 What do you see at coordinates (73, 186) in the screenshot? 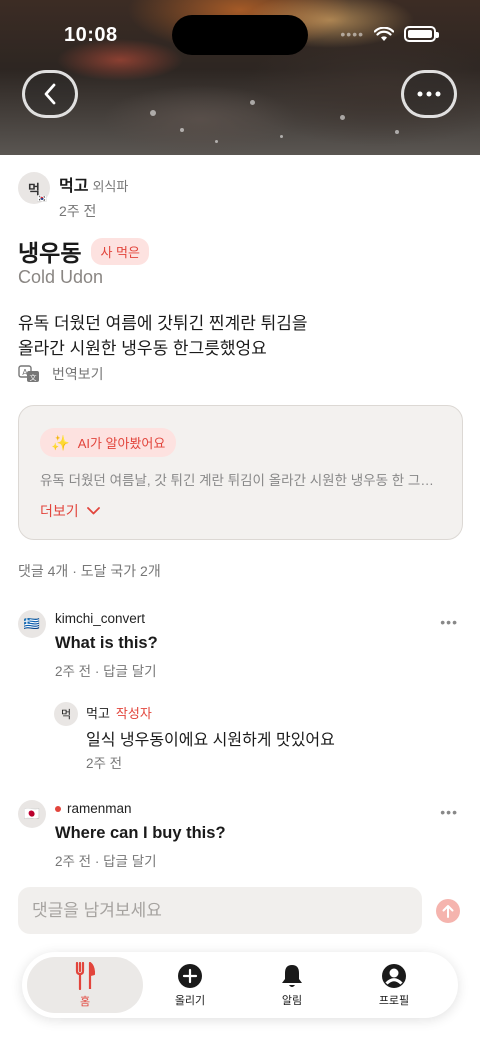
I see `author-name: 먹고` at bounding box center [73, 186].